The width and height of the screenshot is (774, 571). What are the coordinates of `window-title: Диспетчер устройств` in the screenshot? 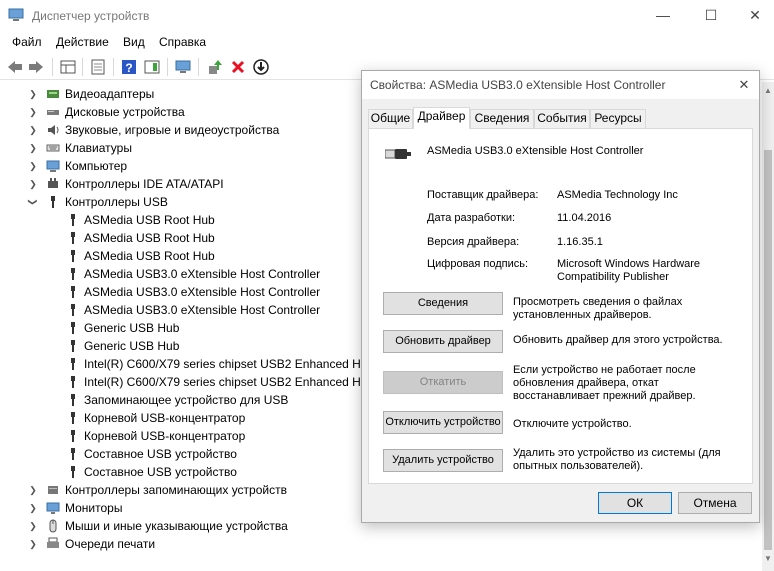 It's located at (91, 16).